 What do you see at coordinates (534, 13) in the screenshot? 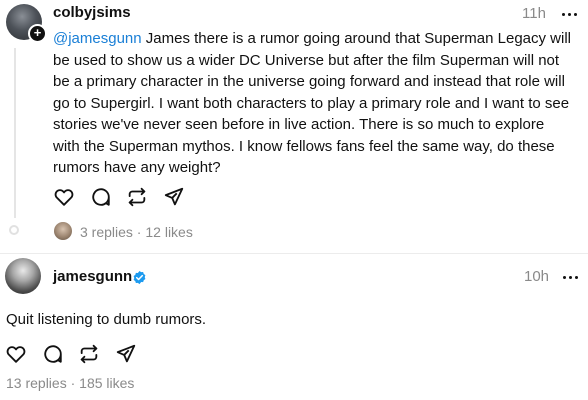
I see `post-timestamp: 11h` at bounding box center [534, 13].